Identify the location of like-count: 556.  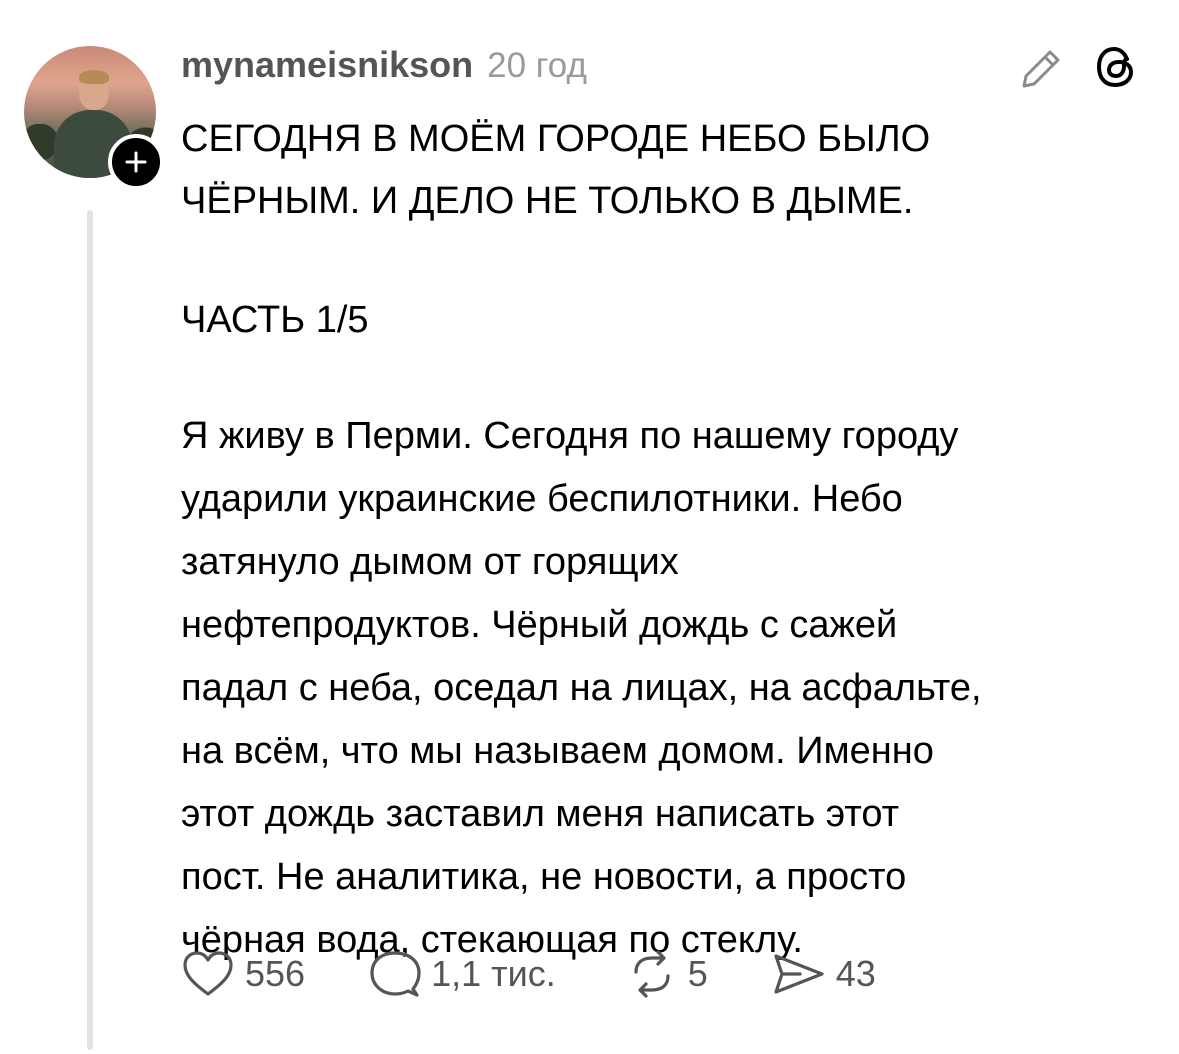
(275, 973).